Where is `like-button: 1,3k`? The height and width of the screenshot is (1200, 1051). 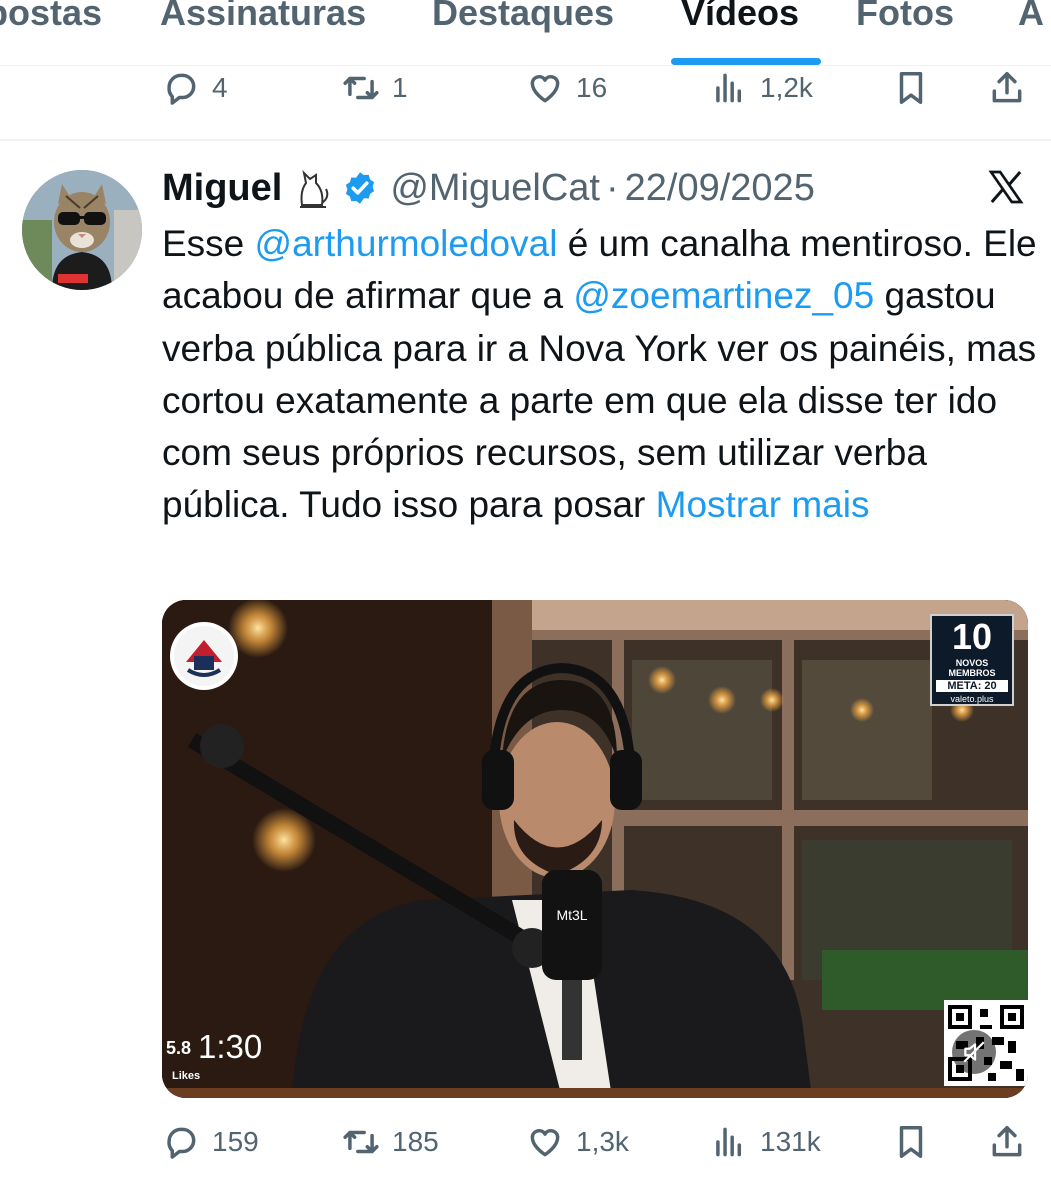
like-button: 1,3k is located at coordinates (577, 1142).